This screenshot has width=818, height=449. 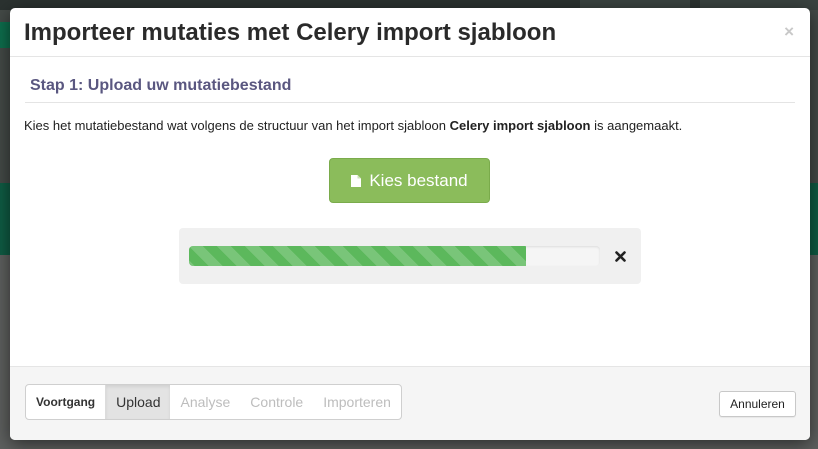 What do you see at coordinates (636, 125) in the screenshot?
I see `description-suffix: is aangemaakt.` at bounding box center [636, 125].